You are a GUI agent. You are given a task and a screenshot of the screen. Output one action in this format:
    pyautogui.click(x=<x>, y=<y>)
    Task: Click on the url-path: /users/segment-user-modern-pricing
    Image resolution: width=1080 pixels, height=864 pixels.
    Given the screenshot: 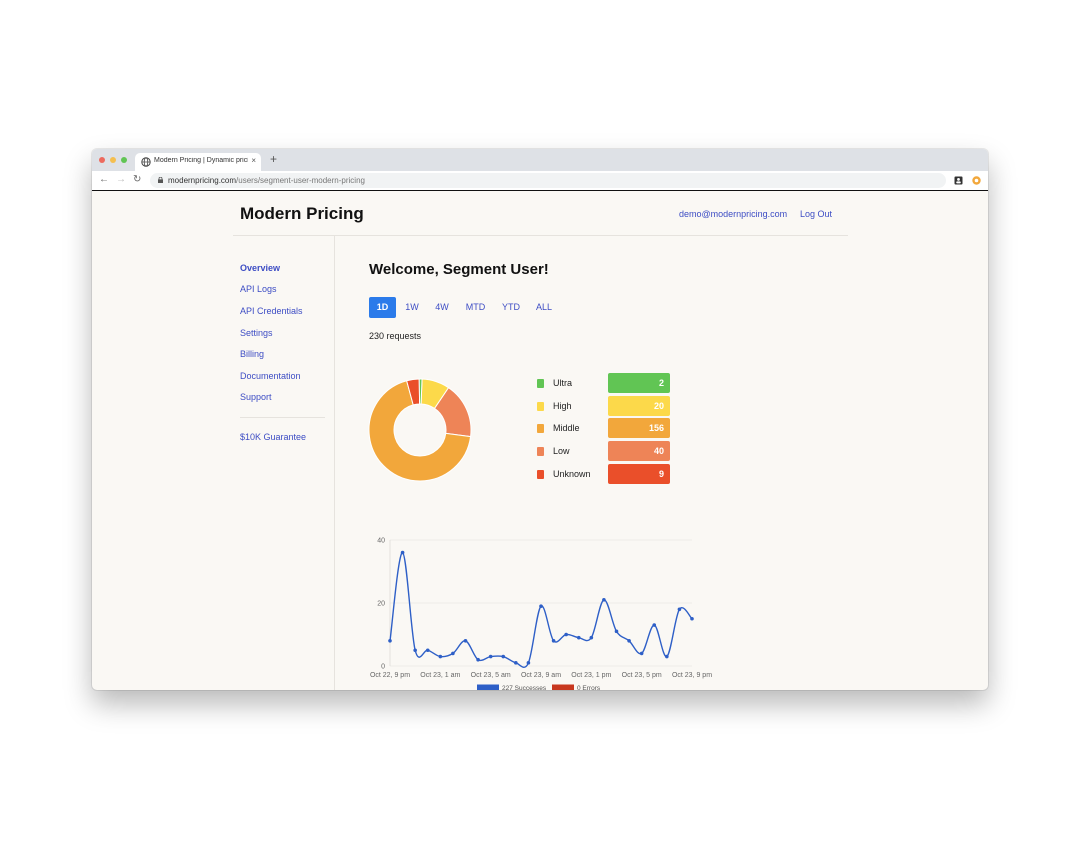 What is the action you would take?
    pyautogui.click(x=300, y=180)
    